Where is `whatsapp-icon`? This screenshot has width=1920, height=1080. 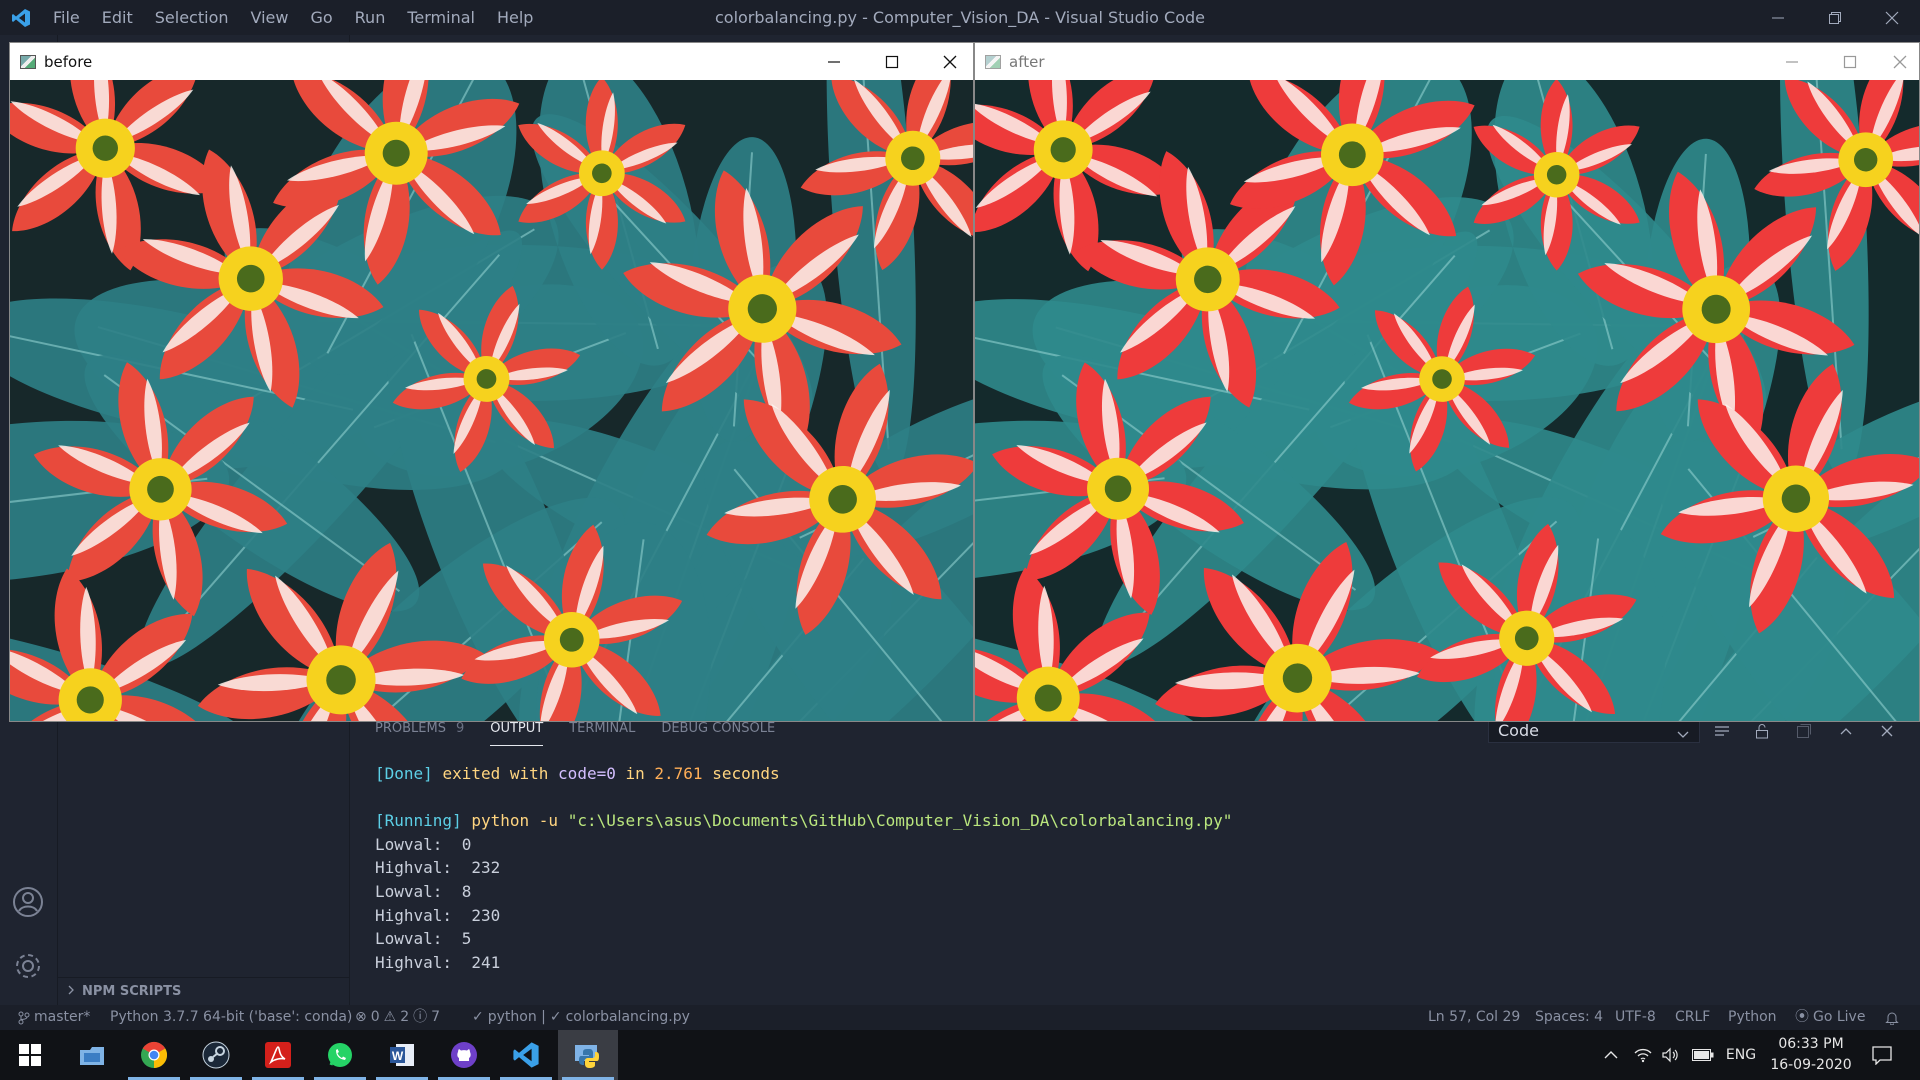 whatsapp-icon is located at coordinates (340, 1055).